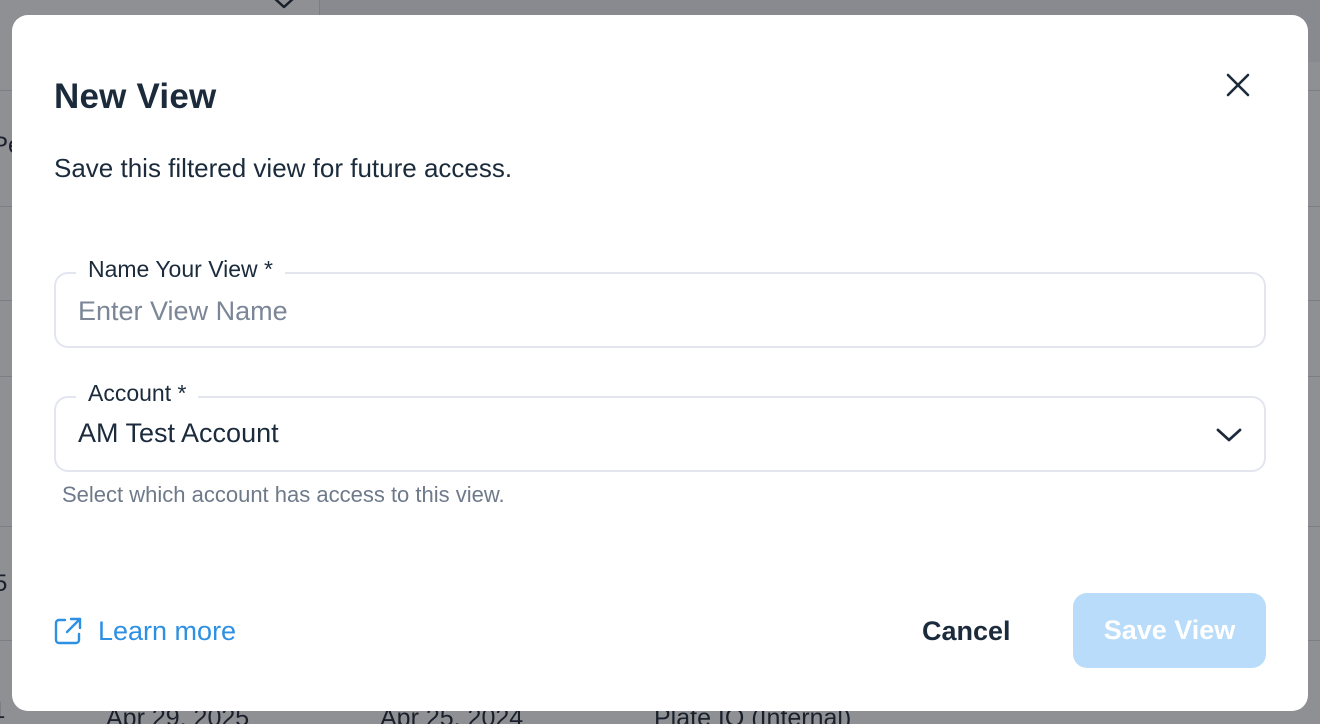 Image resolution: width=1320 pixels, height=724 pixels. Describe the element at coordinates (137, 393) in the screenshot. I see `account-label: Account *` at that location.